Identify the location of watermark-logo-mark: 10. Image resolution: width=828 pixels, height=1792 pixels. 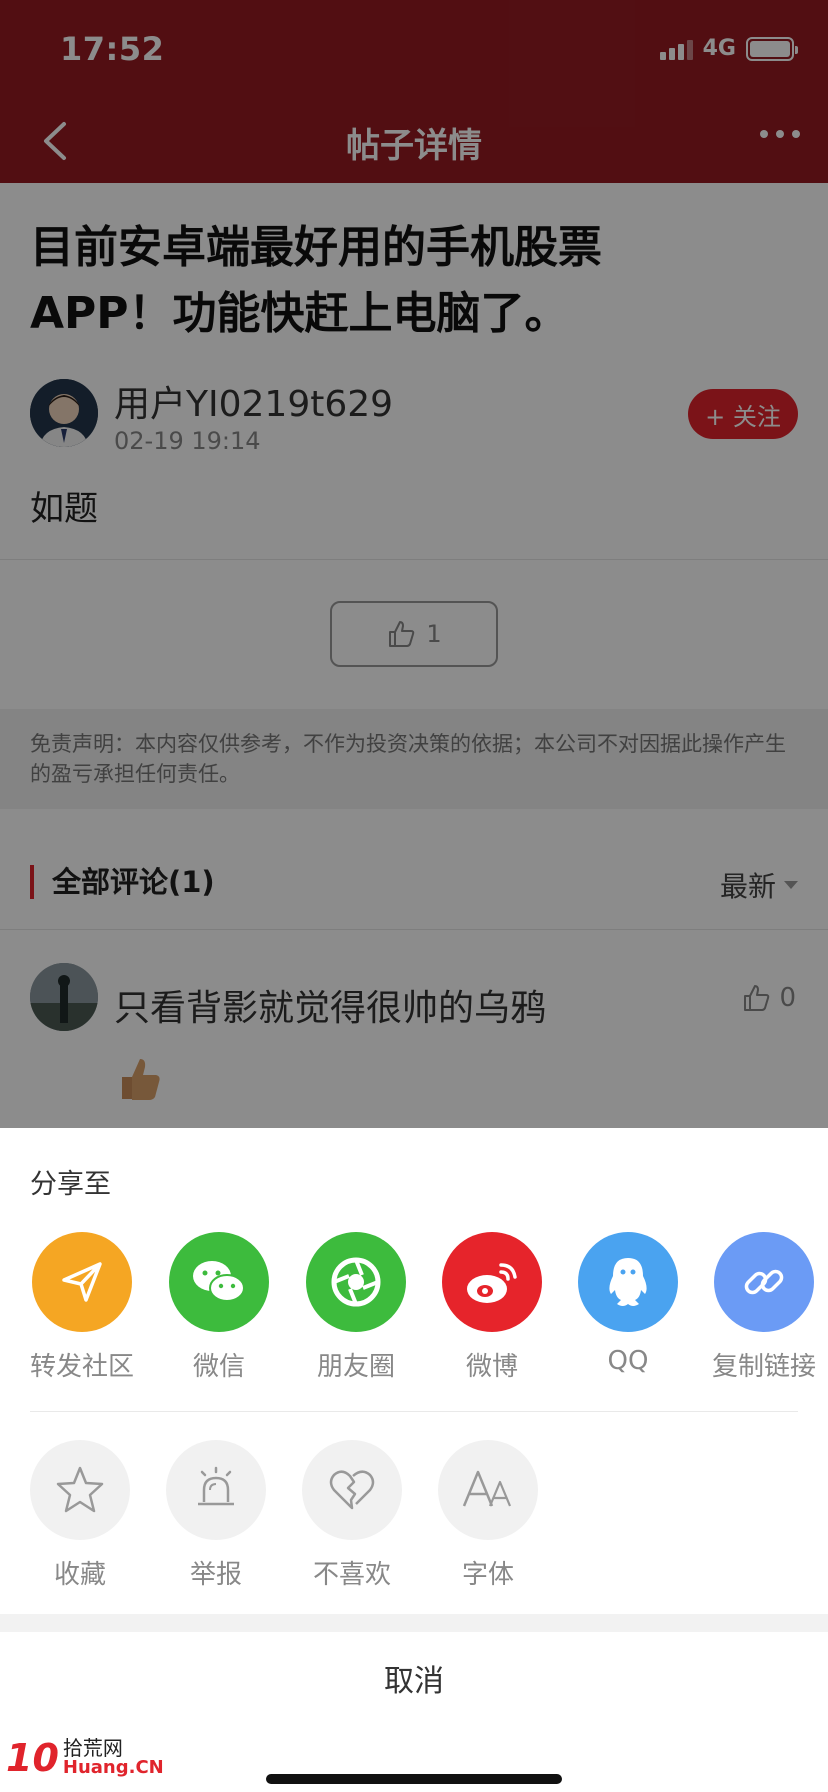
(32, 1758).